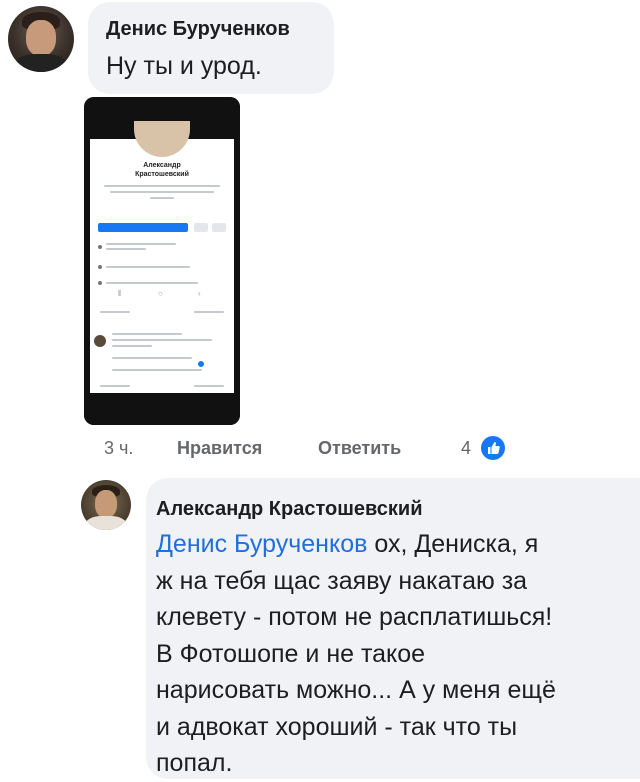 Image resolution: width=640 pixels, height=782 pixels. Describe the element at coordinates (201, 227) in the screenshot. I see `messenger-button` at that location.